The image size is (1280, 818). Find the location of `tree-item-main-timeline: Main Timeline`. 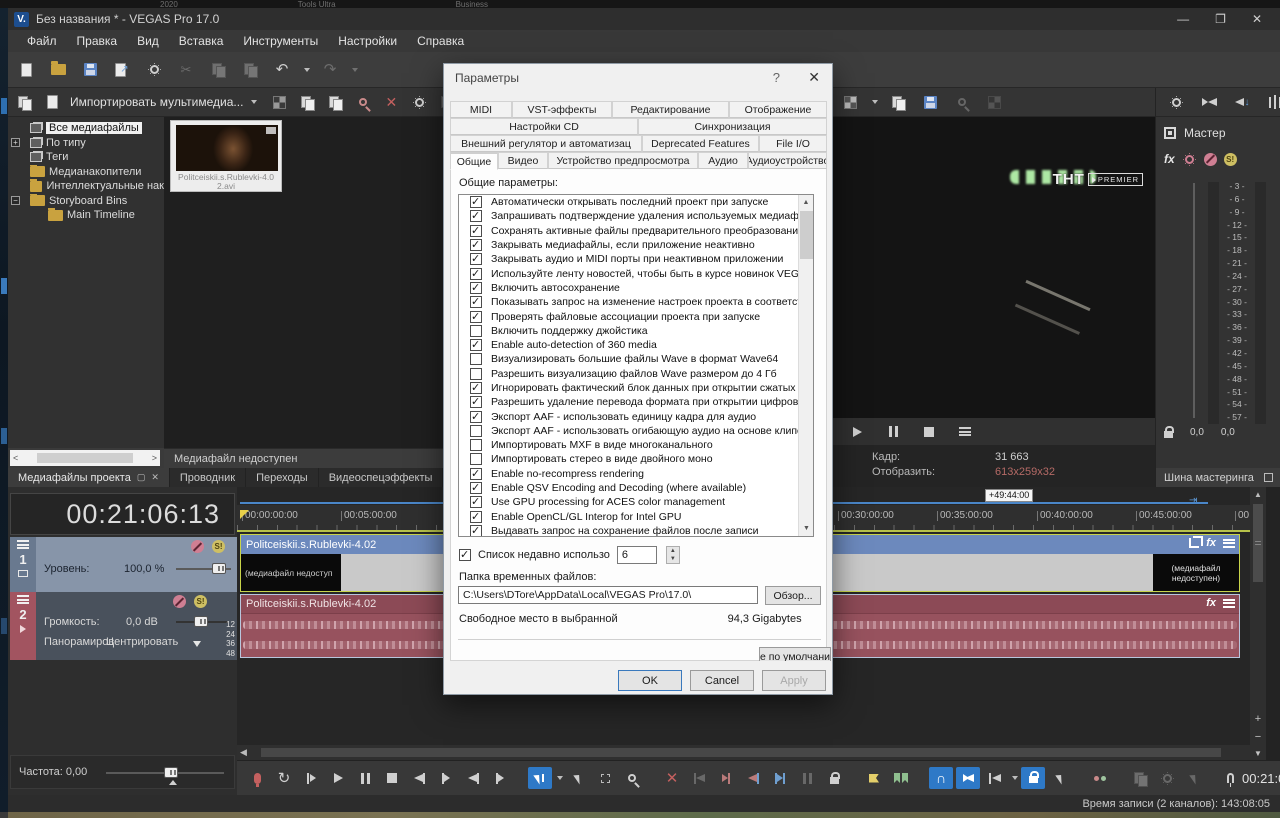

tree-item-main-timeline: Main Timeline is located at coordinates (86, 215).